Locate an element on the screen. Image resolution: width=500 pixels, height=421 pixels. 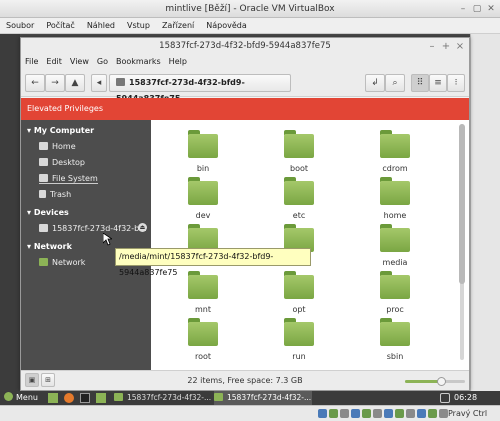
sidebar-item-home: Home is located at coordinates (57, 146).